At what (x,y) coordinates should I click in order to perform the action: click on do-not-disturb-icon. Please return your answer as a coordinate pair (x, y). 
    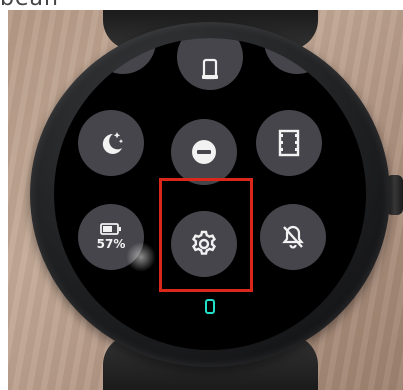
    Looking at the image, I should click on (204, 152).